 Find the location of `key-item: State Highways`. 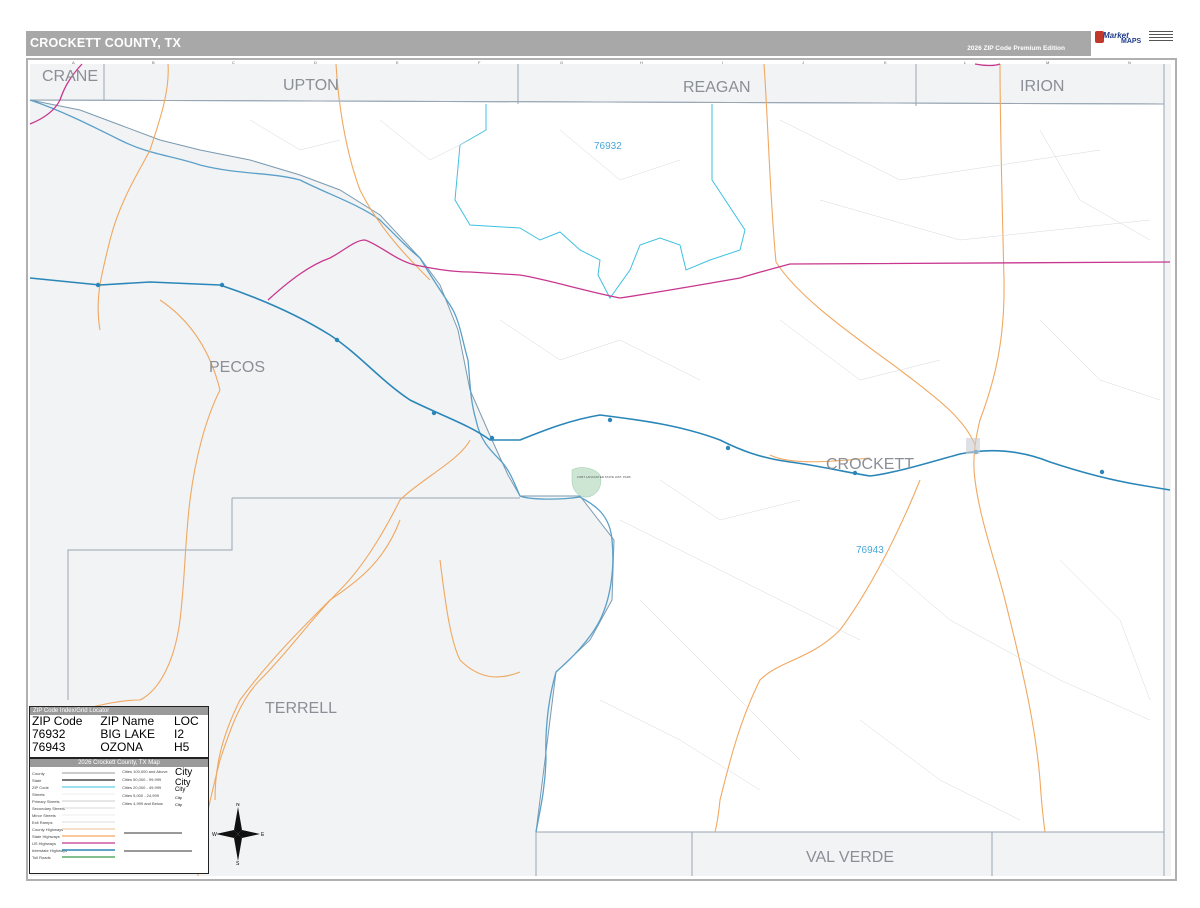

key-item: State Highways is located at coordinates (46, 836).